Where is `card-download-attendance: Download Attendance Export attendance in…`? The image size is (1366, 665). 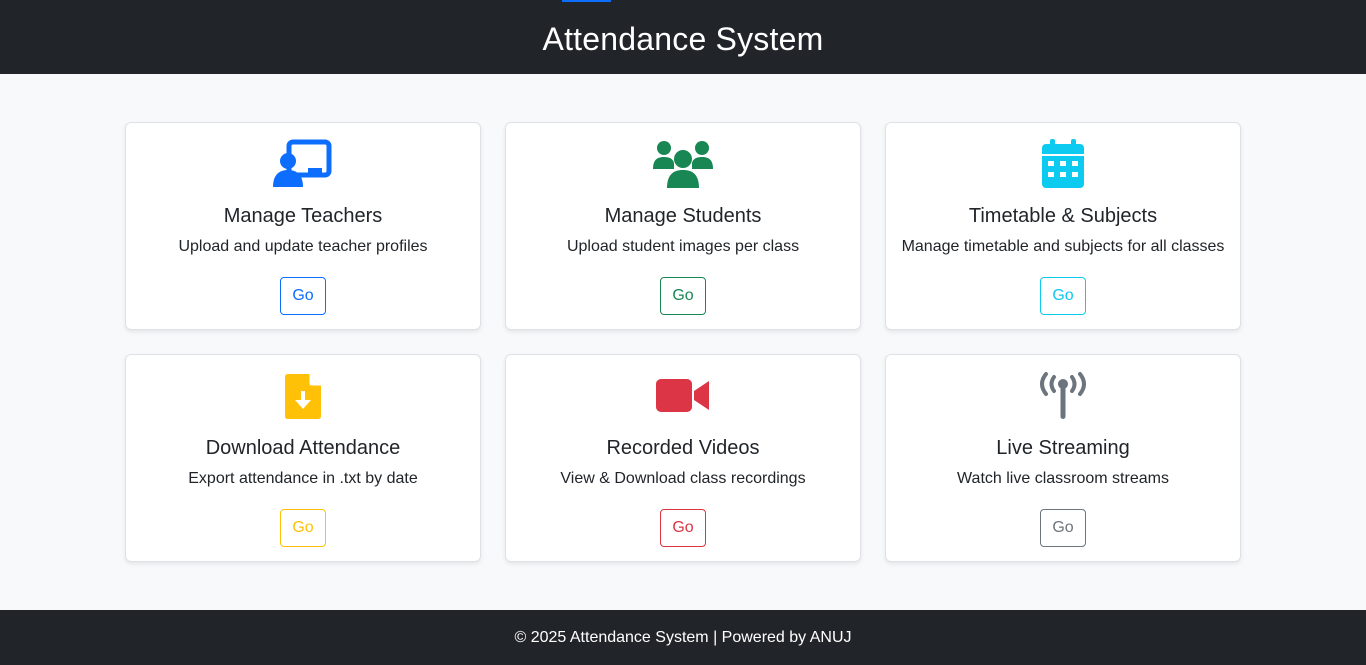
card-download-attendance: Download Attendance Export attendance in… is located at coordinates (303, 458).